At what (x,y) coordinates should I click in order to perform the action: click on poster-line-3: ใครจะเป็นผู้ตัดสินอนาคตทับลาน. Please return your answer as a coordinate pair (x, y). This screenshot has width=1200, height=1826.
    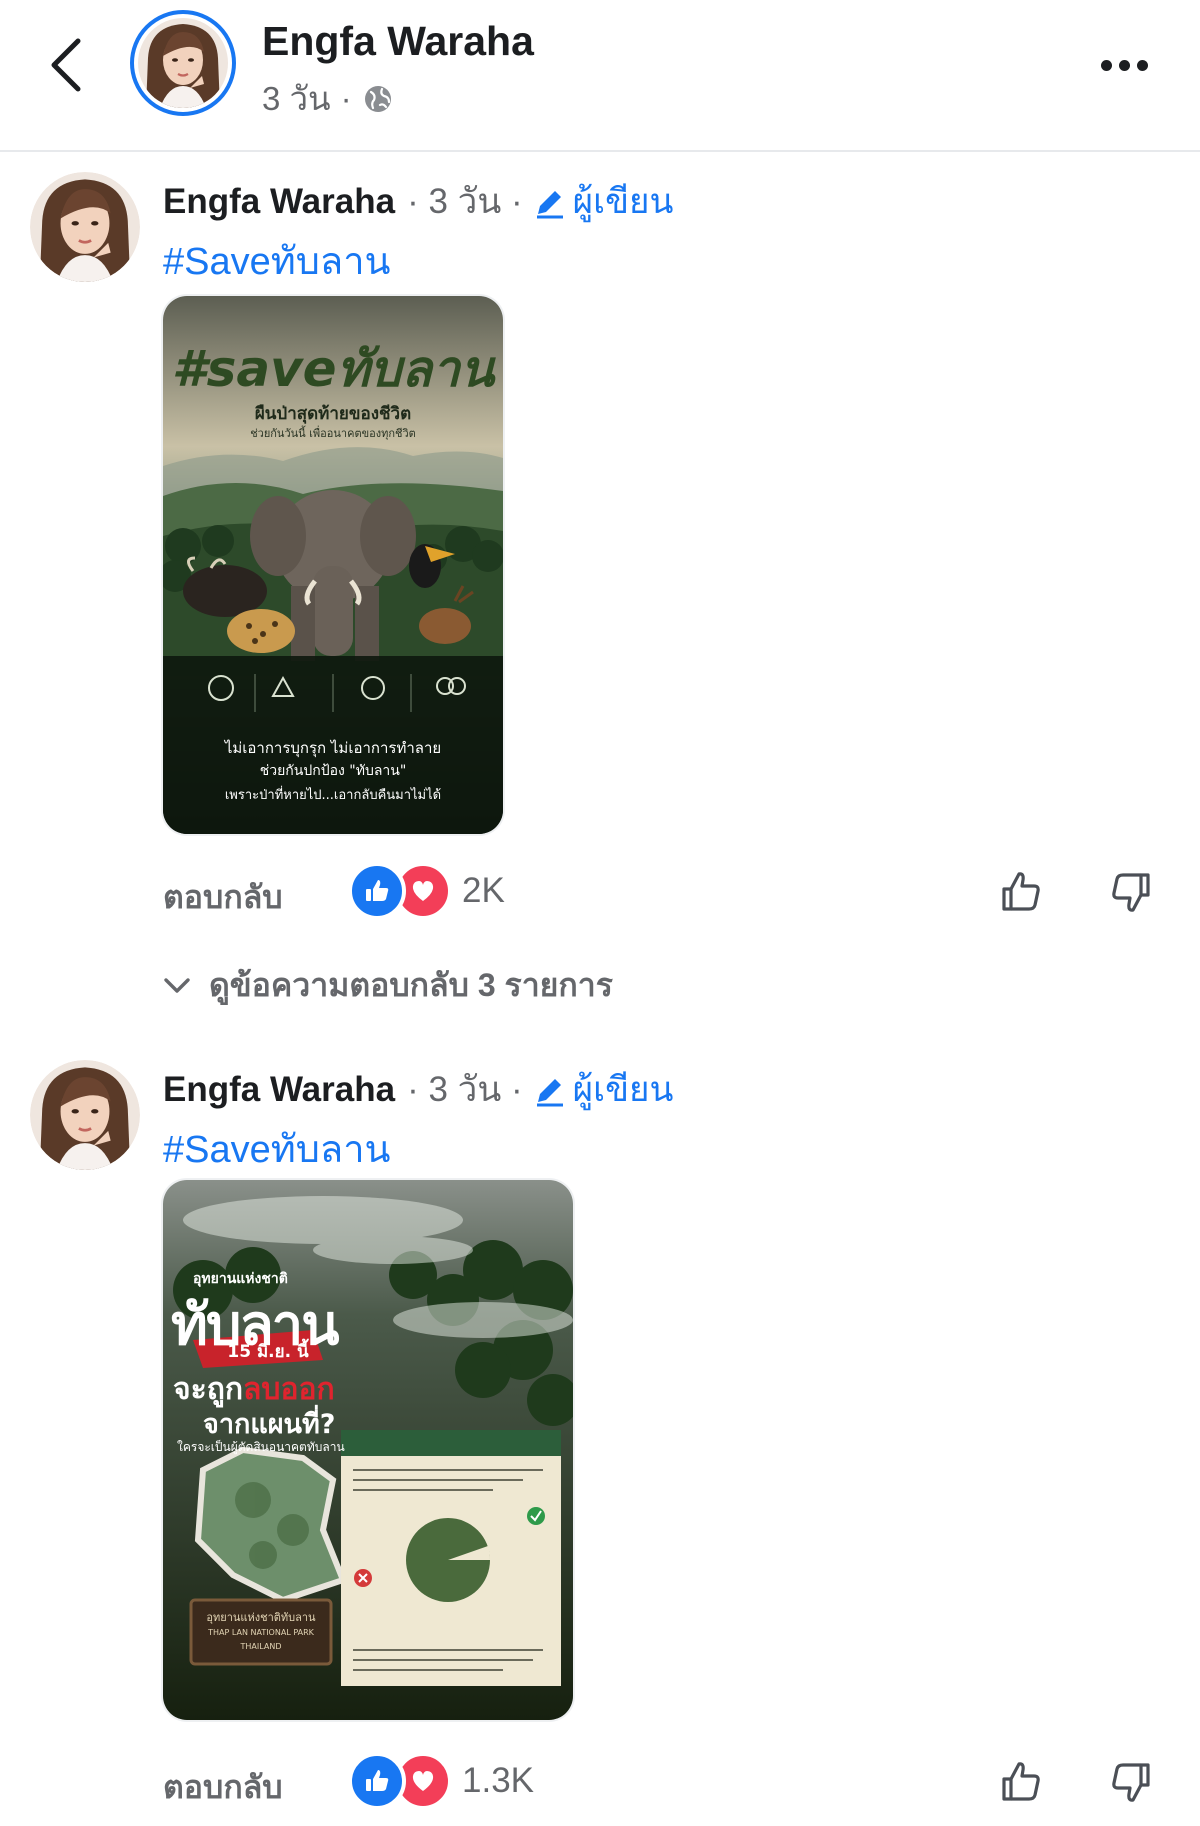
    Looking at the image, I should click on (261, 1447).